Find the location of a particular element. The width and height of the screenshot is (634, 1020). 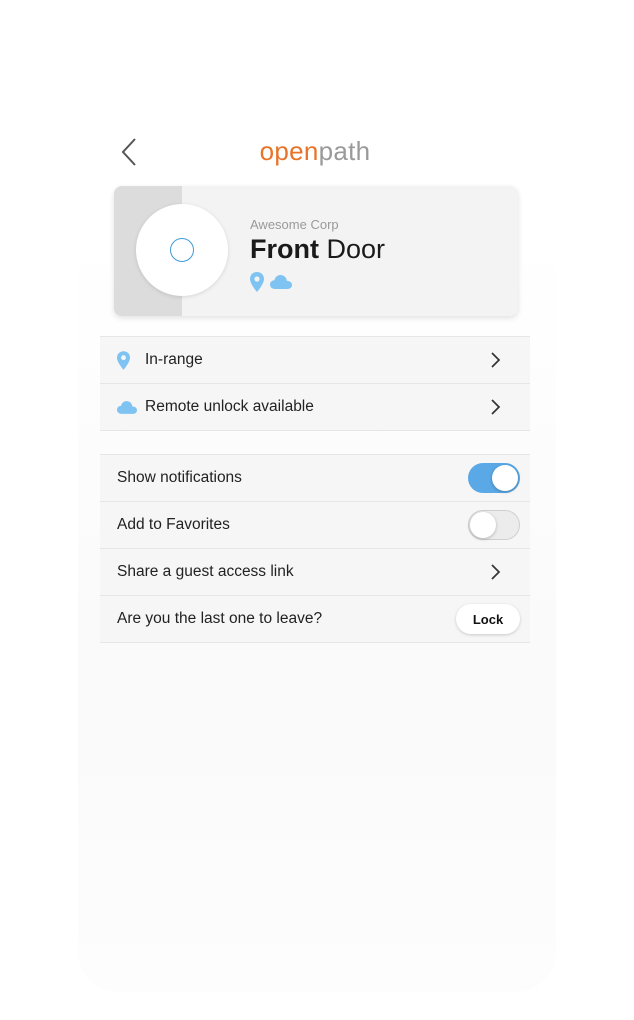

show-notifications-toggle is located at coordinates (494, 478).